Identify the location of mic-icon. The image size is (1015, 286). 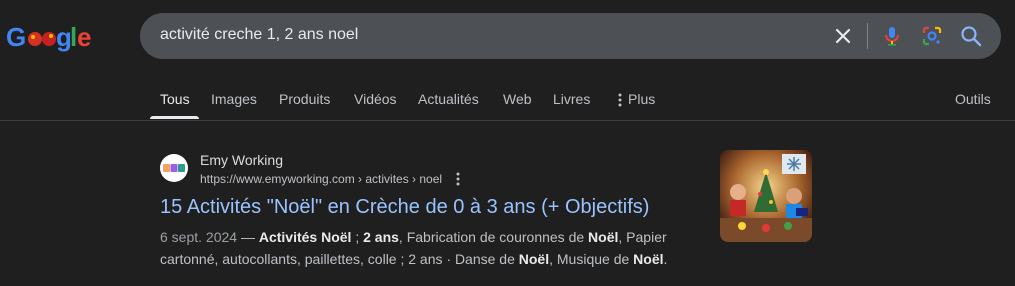
(892, 36).